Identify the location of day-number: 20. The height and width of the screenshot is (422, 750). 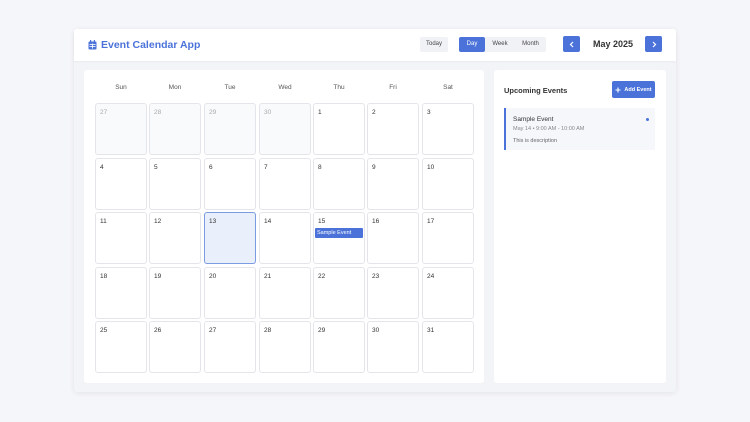
(213, 276).